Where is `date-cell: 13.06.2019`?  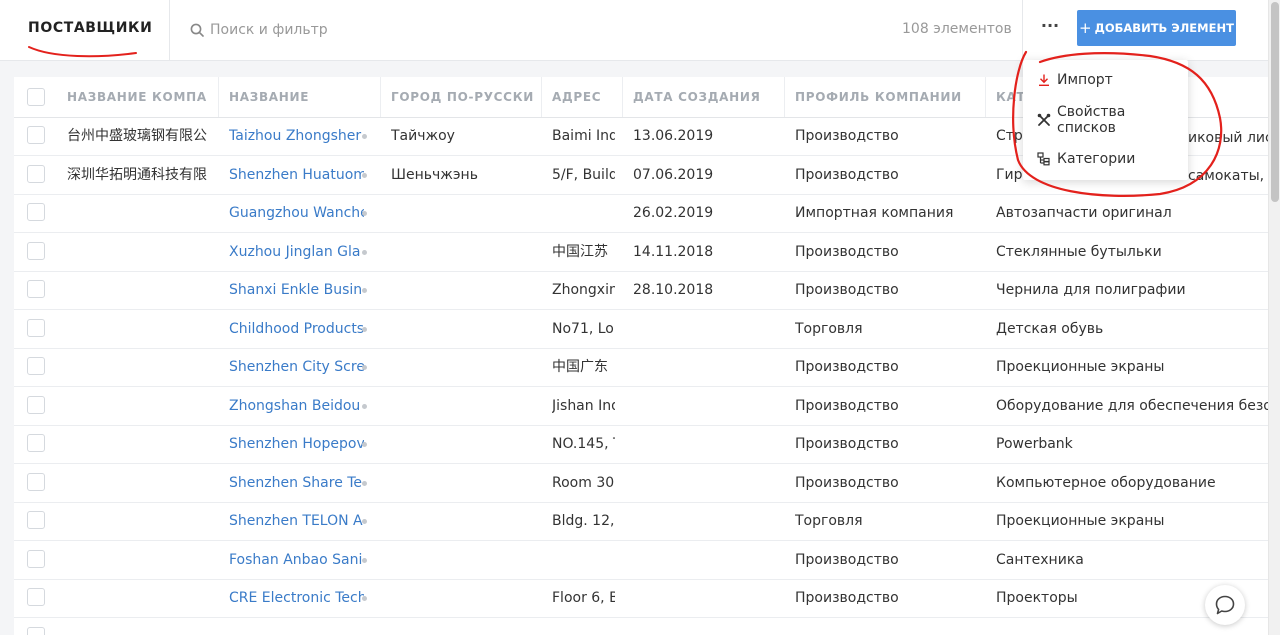
date-cell: 13.06.2019 is located at coordinates (673, 136).